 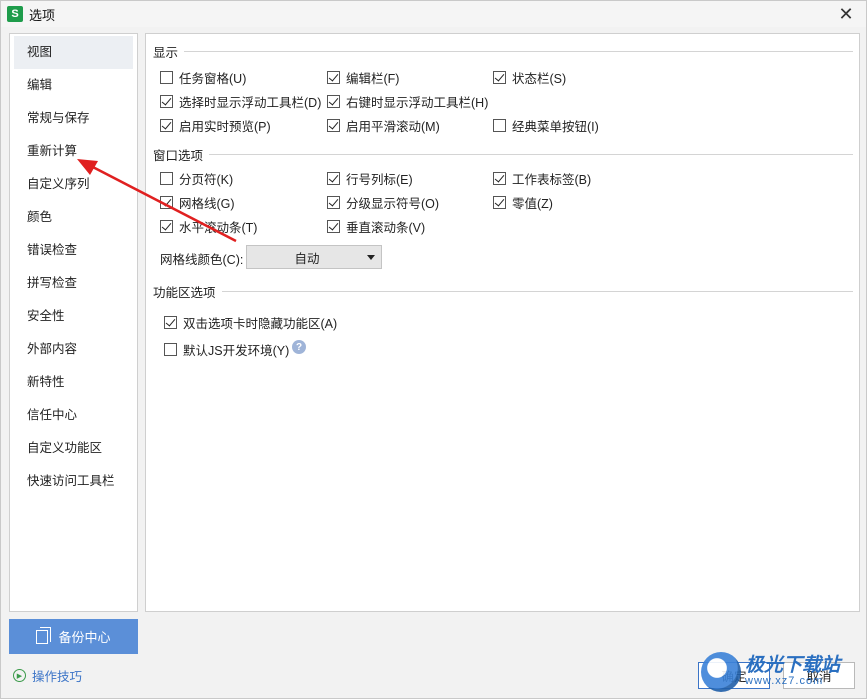 What do you see at coordinates (73, 250) in the screenshot?
I see `sidebar-item-error-check: 错误检查` at bounding box center [73, 250].